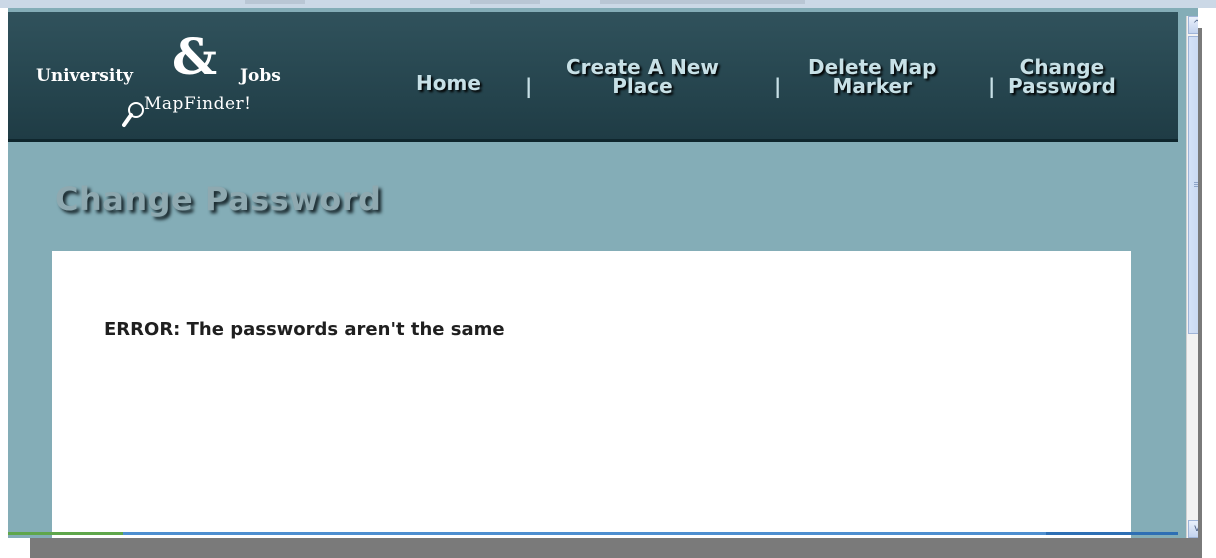 Image resolution: width=1216 pixels, height=558 pixels. Describe the element at coordinates (85, 76) in the screenshot. I see `logo-word-university: University` at that location.